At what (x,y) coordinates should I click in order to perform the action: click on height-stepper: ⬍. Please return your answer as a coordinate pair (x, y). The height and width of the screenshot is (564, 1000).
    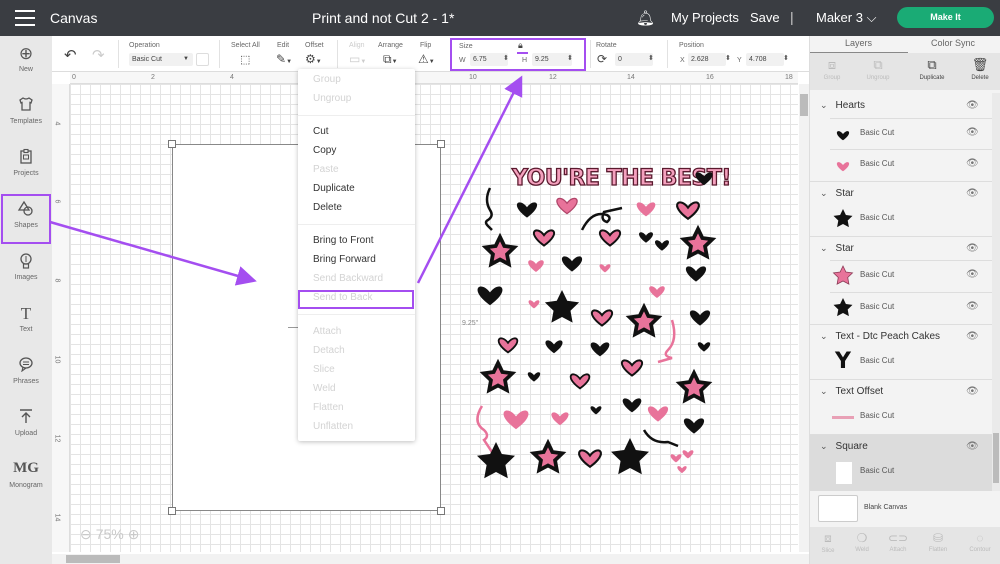
    Looking at the image, I should click on (570, 58).